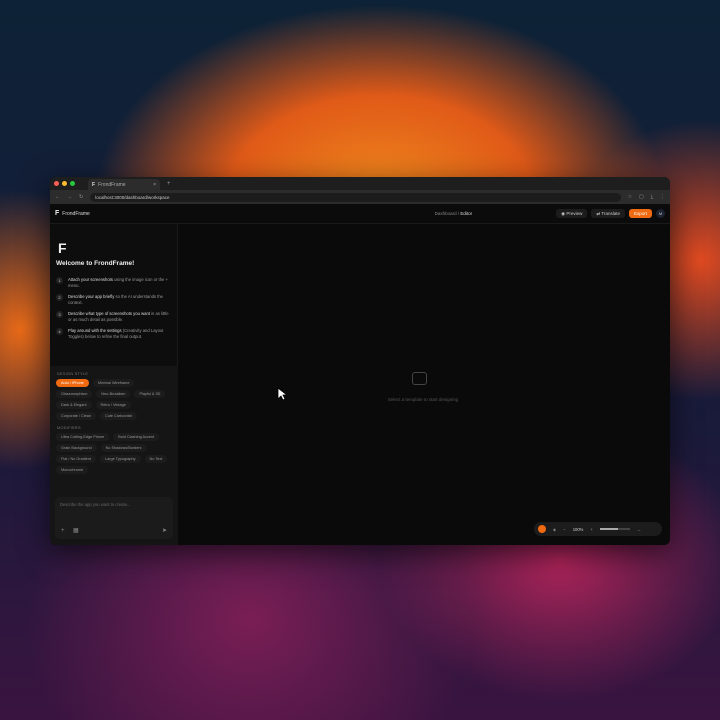 The width and height of the screenshot is (720, 720). I want to click on close-tab-icon: ×, so click(154, 185).